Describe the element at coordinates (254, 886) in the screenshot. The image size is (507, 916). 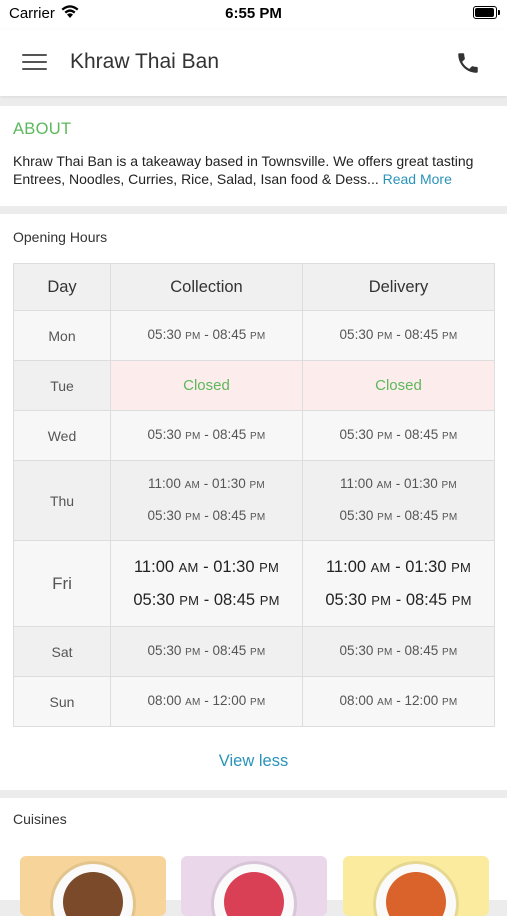
I see `dessert-dish-image` at that location.